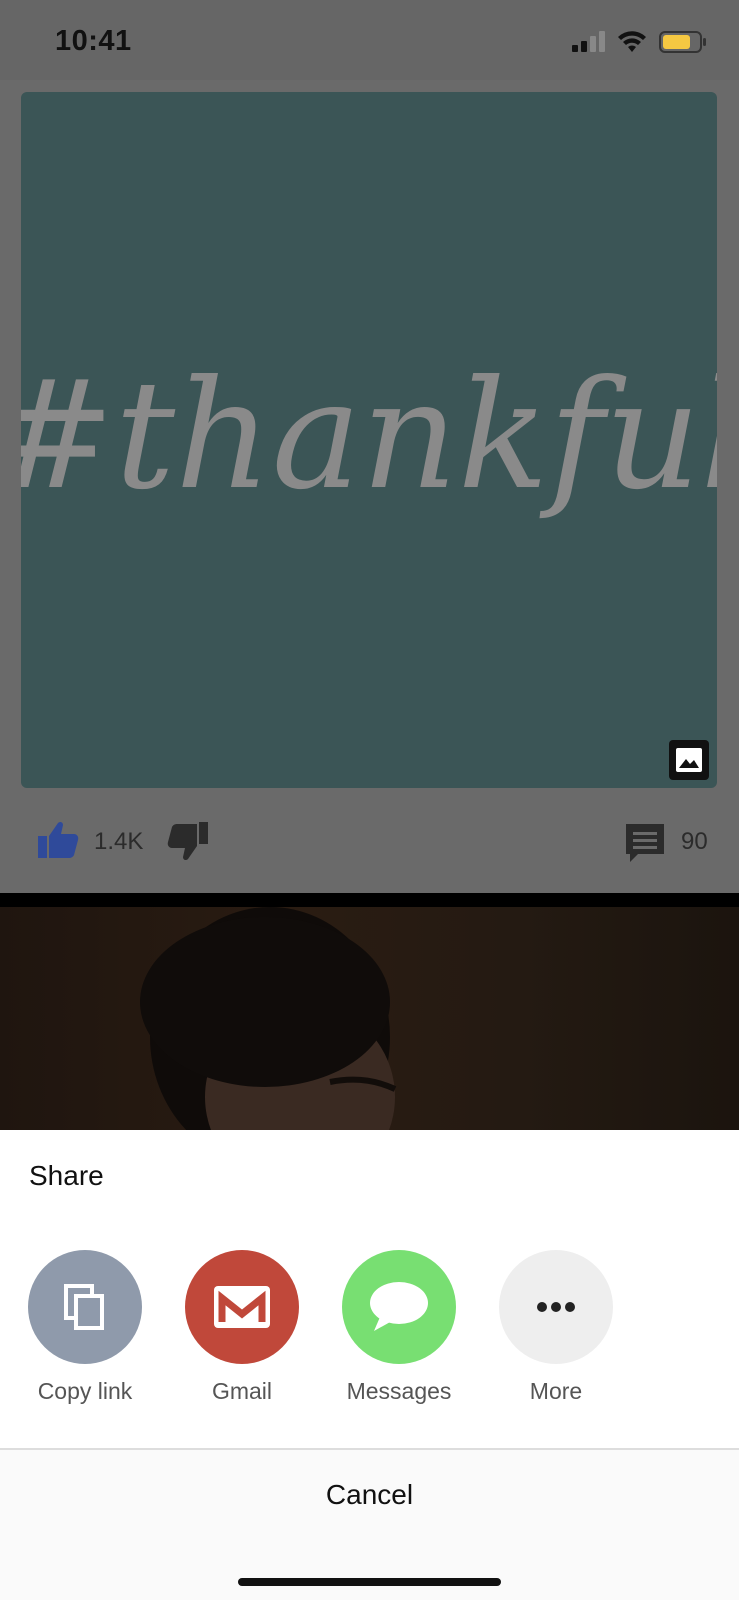  What do you see at coordinates (93, 41) in the screenshot?
I see `status-time: 10:41` at bounding box center [93, 41].